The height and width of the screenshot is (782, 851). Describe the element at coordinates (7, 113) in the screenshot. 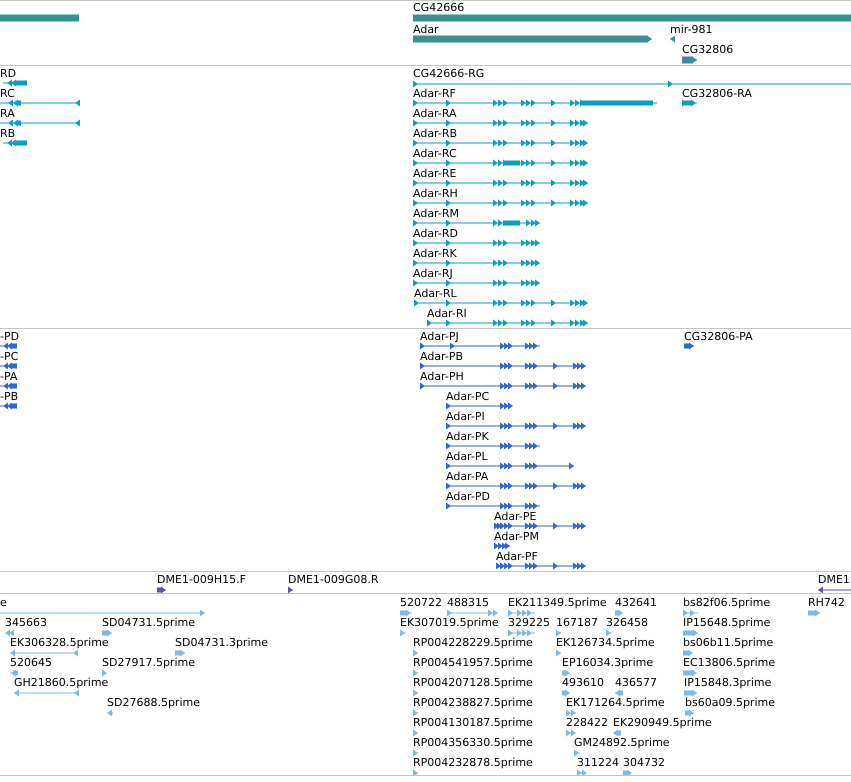

I see `feature-label: RA` at that location.